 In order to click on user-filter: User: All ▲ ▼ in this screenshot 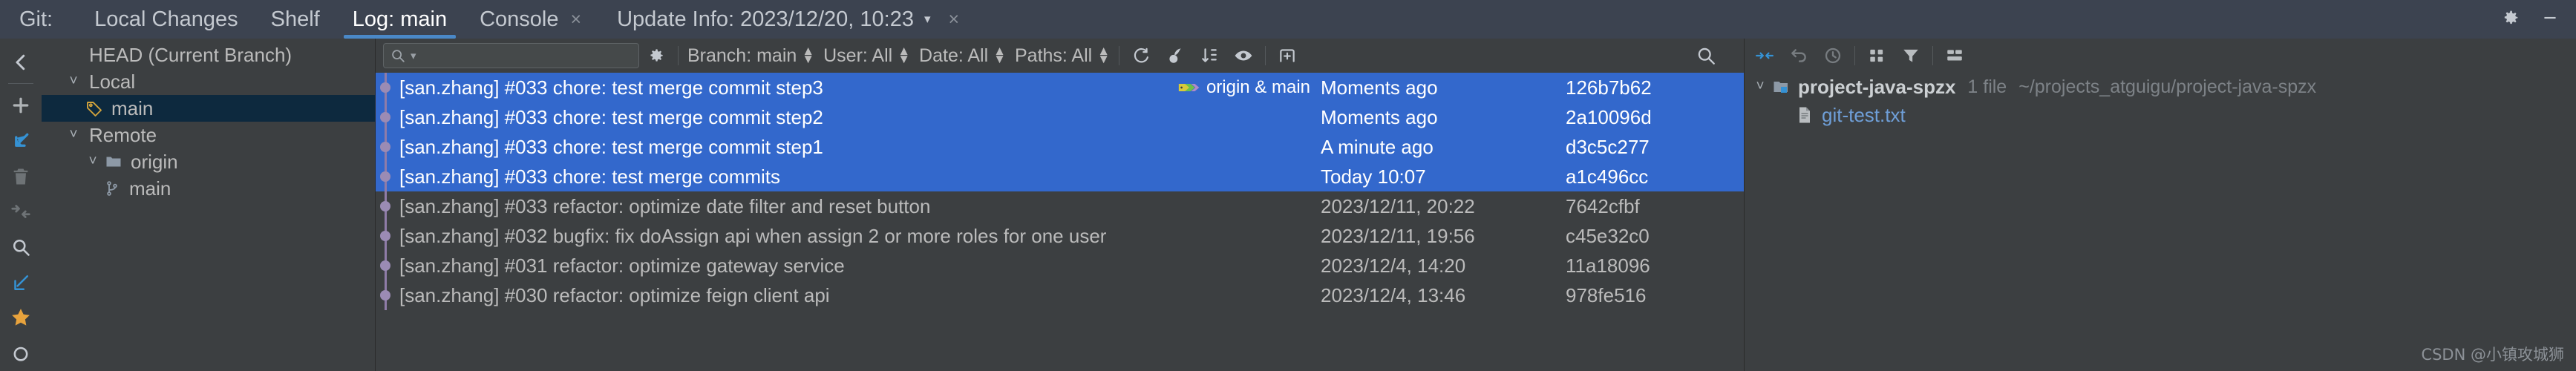, I will do `click(867, 56)`.